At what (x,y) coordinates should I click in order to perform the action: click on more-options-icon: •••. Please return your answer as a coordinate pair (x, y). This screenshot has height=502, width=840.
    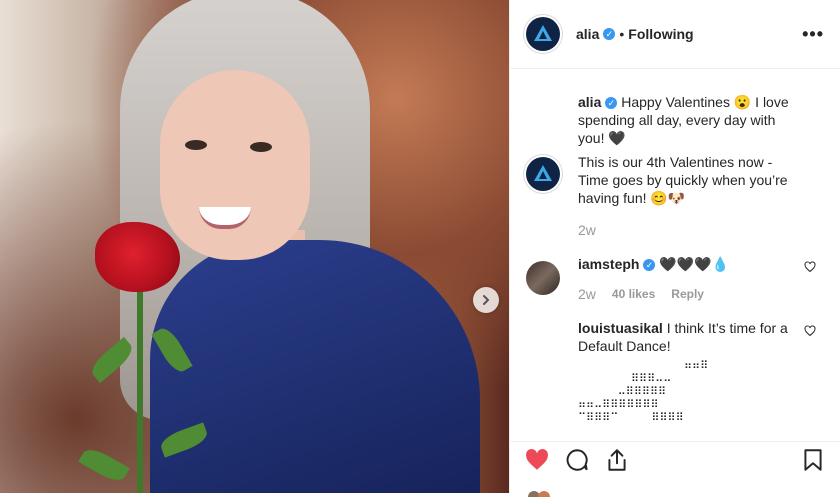
    Looking at the image, I should click on (813, 34).